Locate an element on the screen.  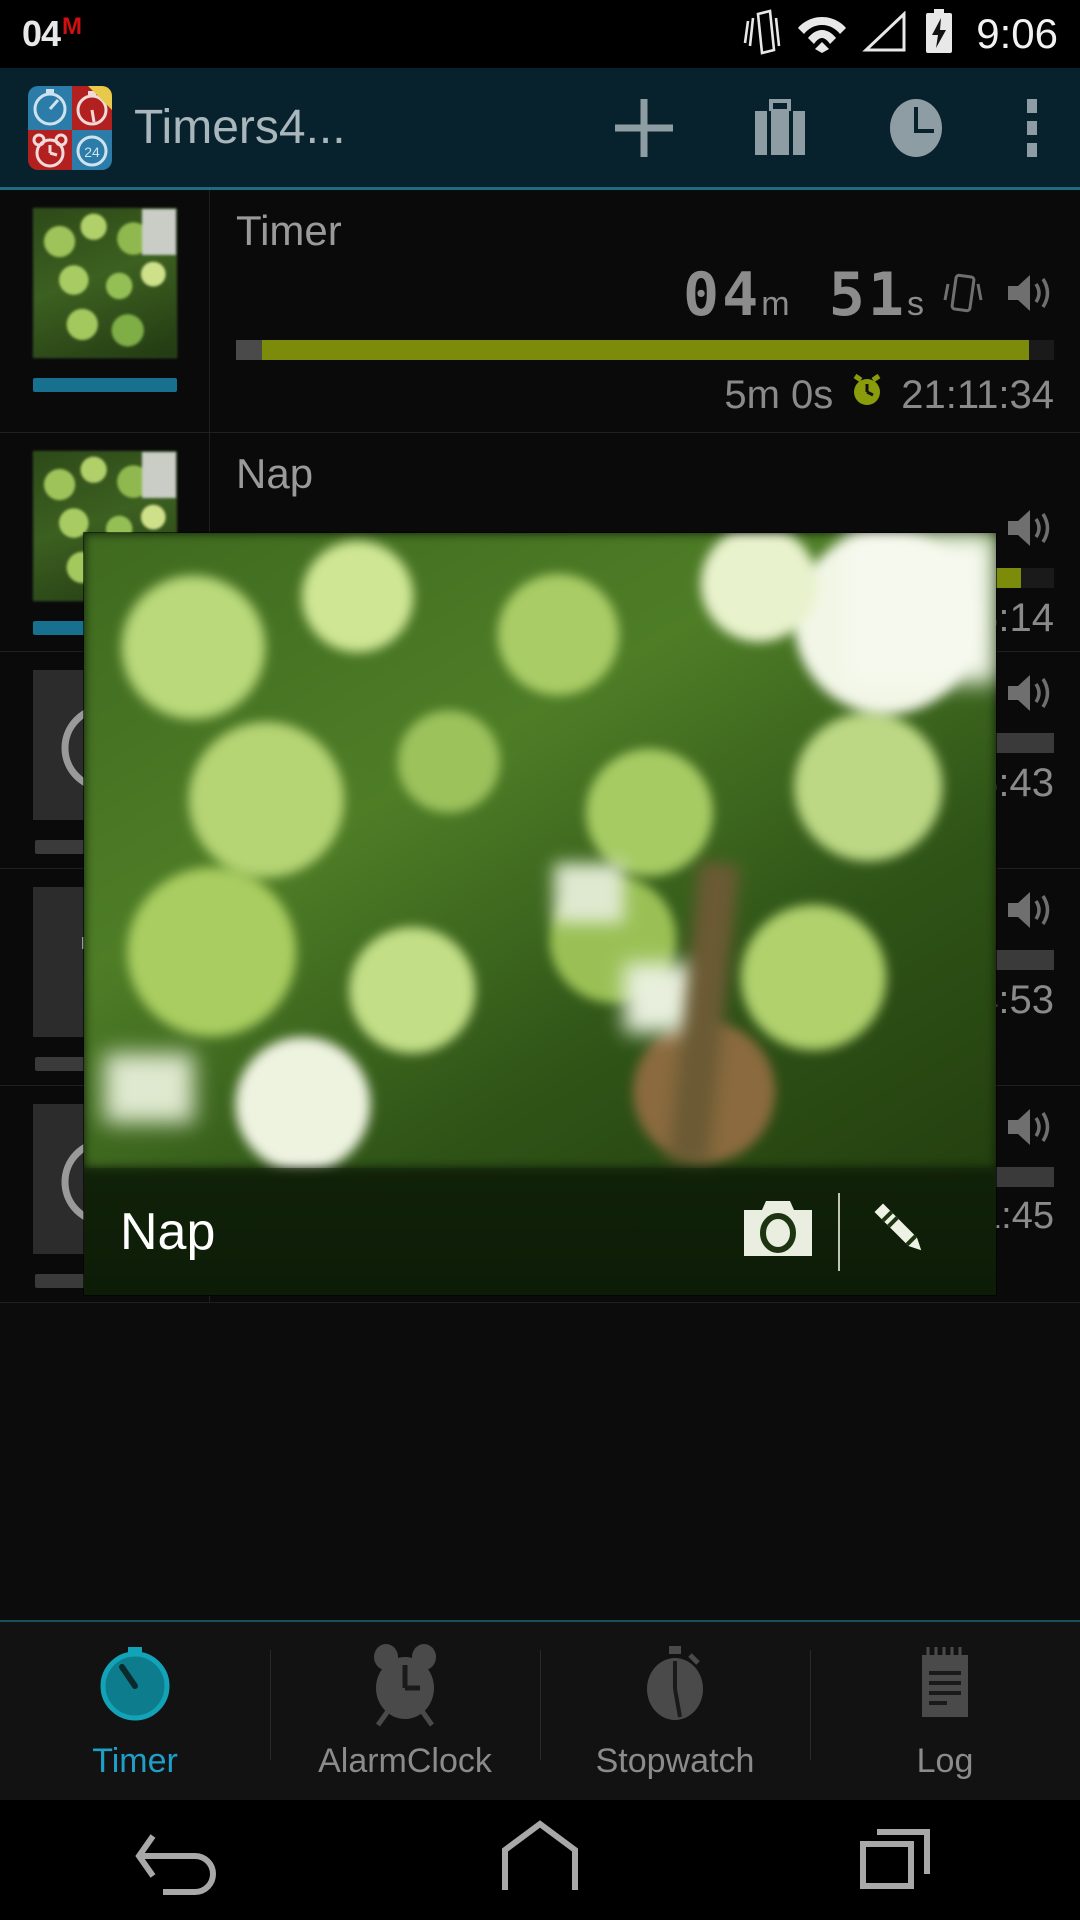
progress-fill is located at coordinates (646, 350).